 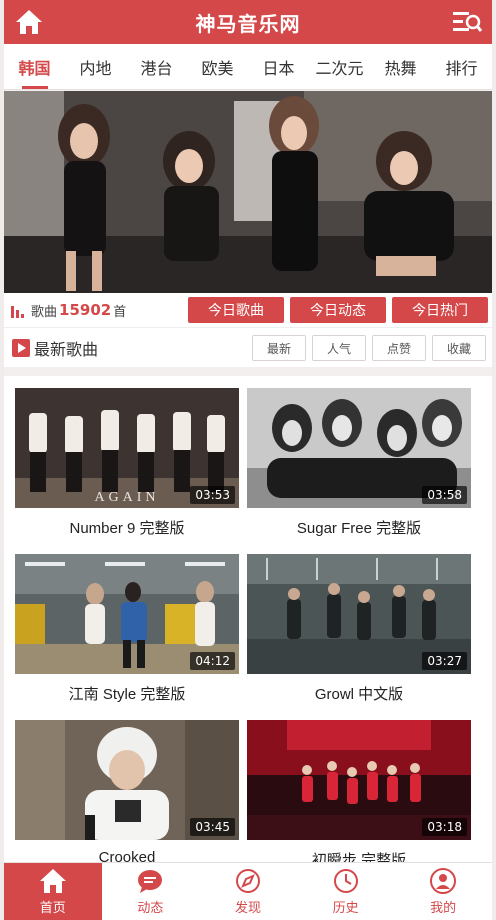 I want to click on sort-buttons: 最新 人气 点赞 收藏, so click(x=369, y=348).